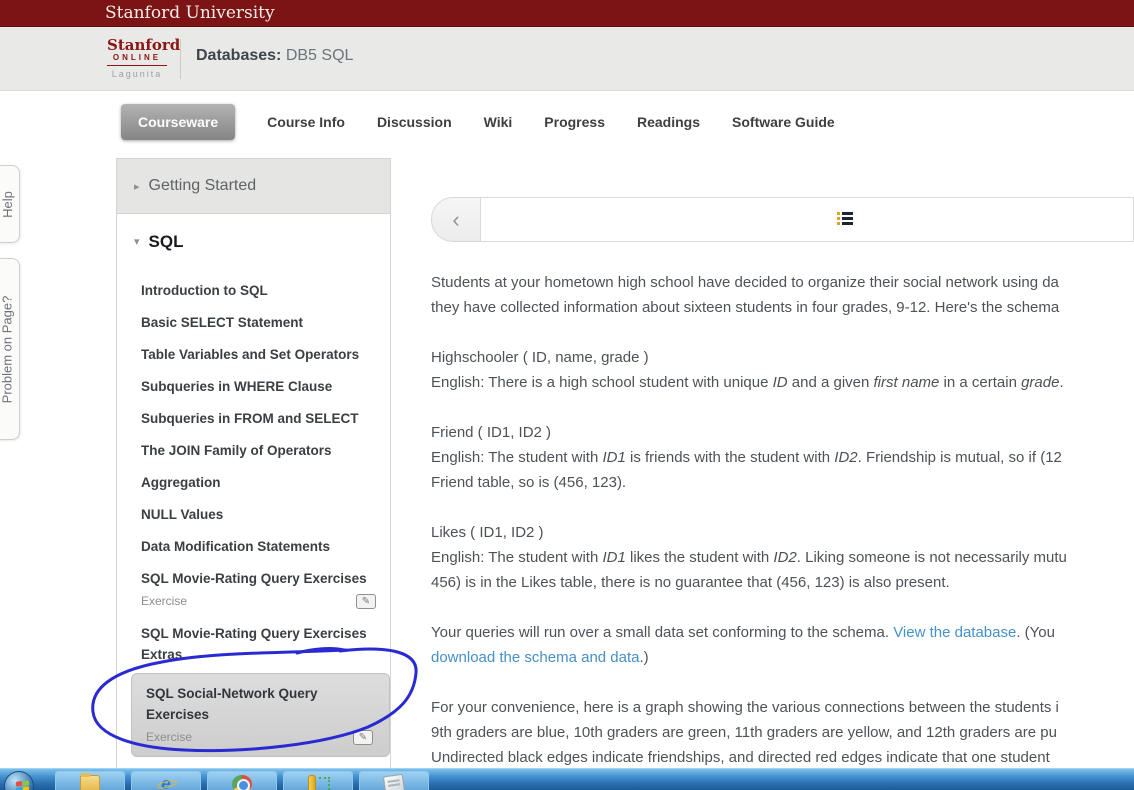 The width and height of the screenshot is (1134, 790). I want to click on tab-course-info: Course Info, so click(306, 122).